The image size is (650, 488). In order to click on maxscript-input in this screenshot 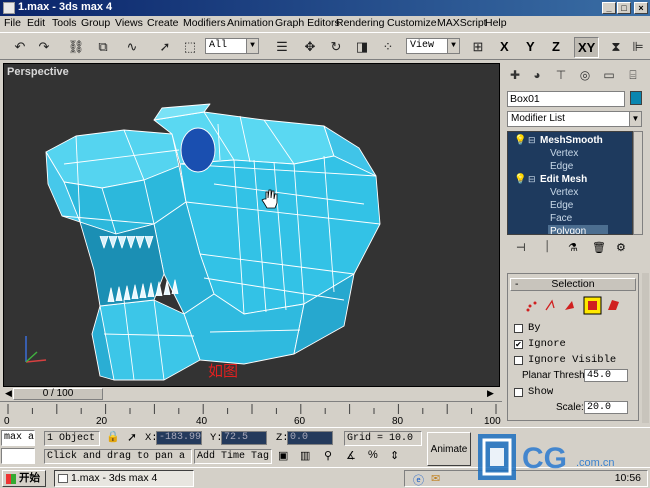, I will do `click(18, 456)`.